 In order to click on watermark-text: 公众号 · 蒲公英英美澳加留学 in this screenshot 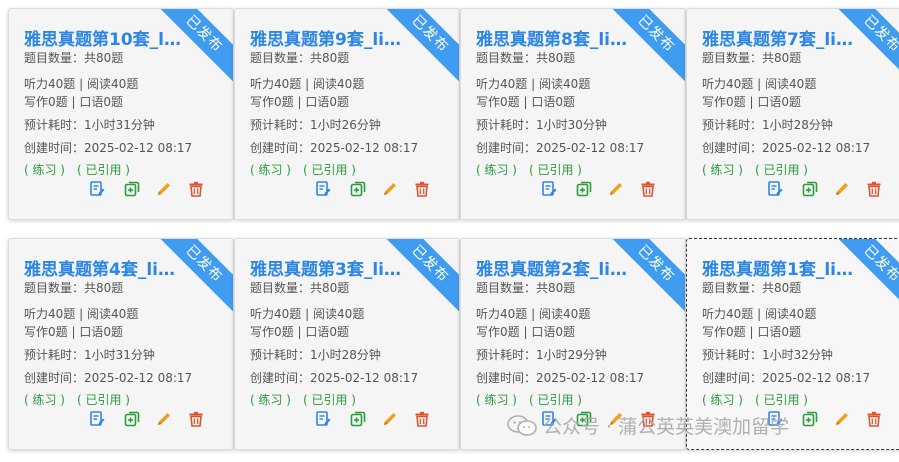, I will do `click(666, 427)`.